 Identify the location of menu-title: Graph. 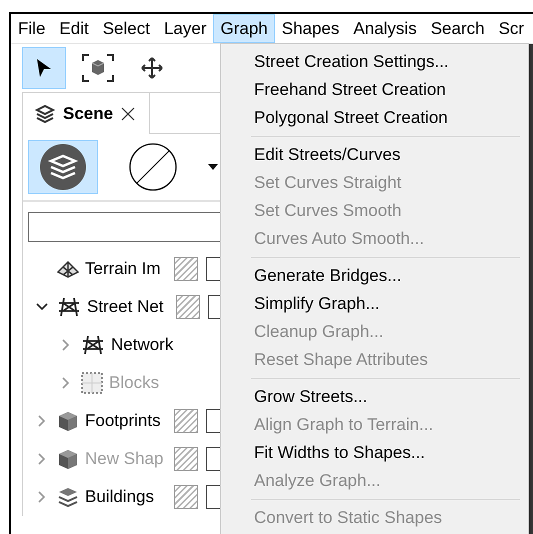
(244, 28).